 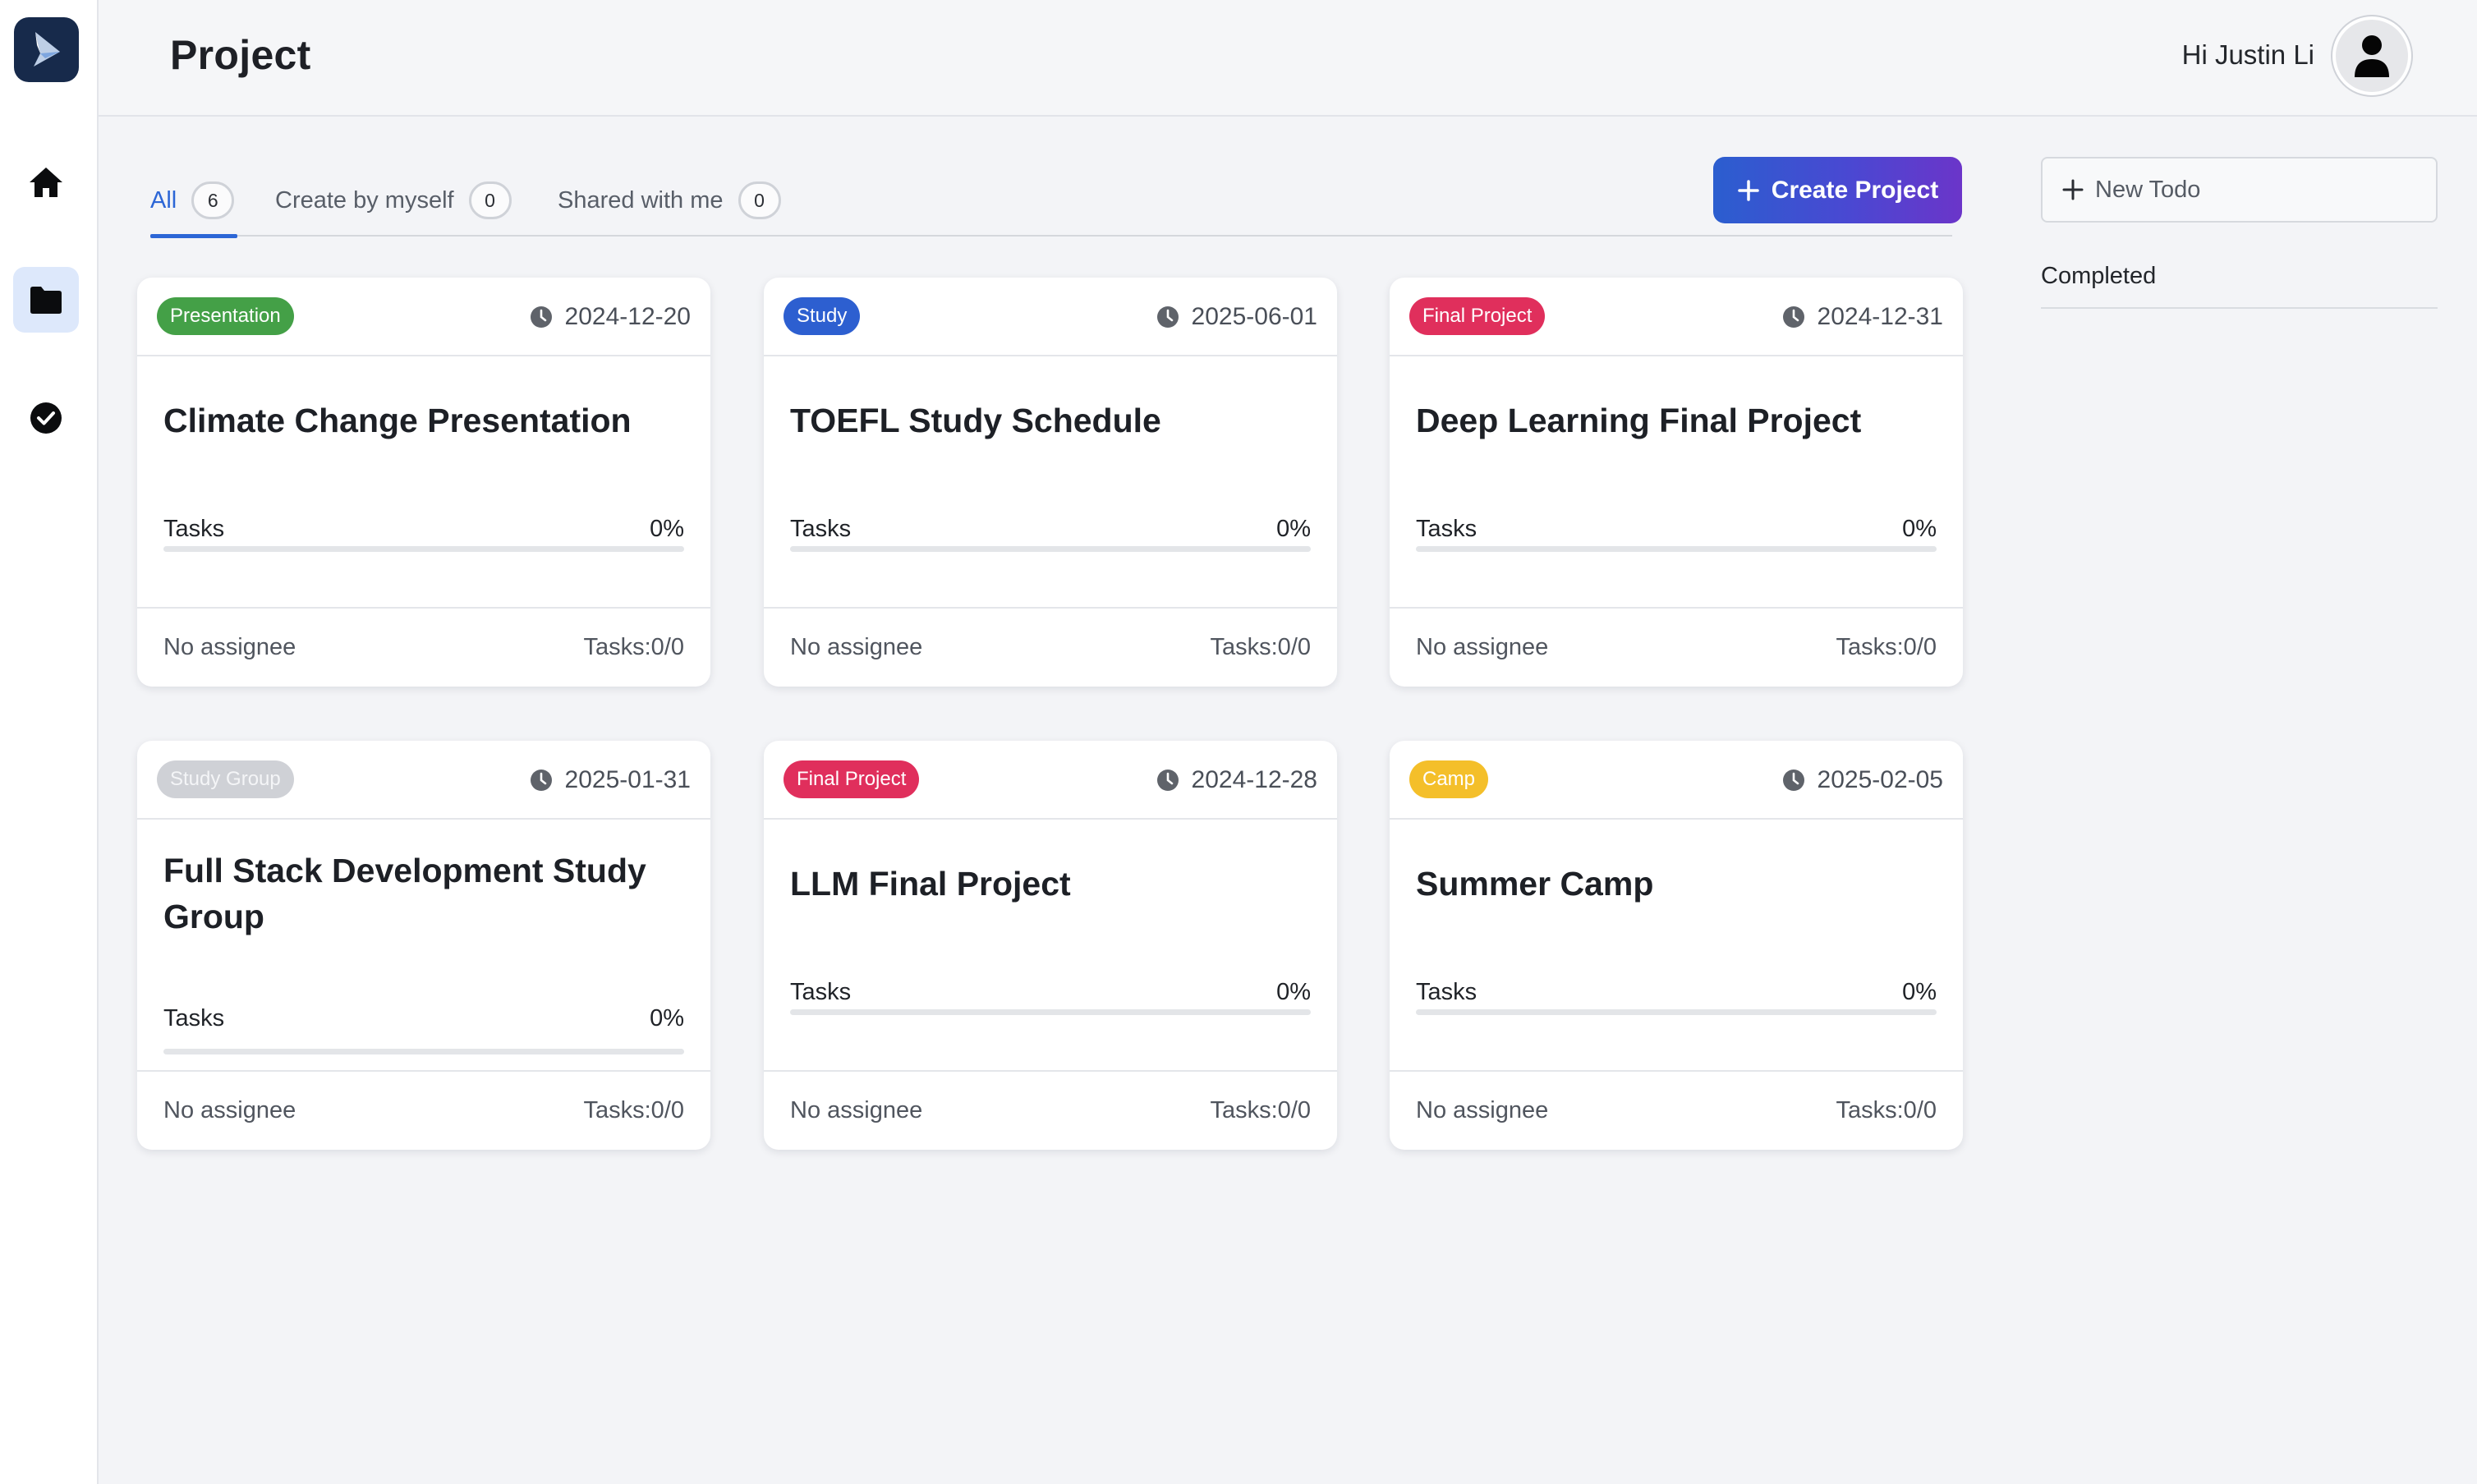 I want to click on project-tag-badge: Study Group, so click(x=225, y=779).